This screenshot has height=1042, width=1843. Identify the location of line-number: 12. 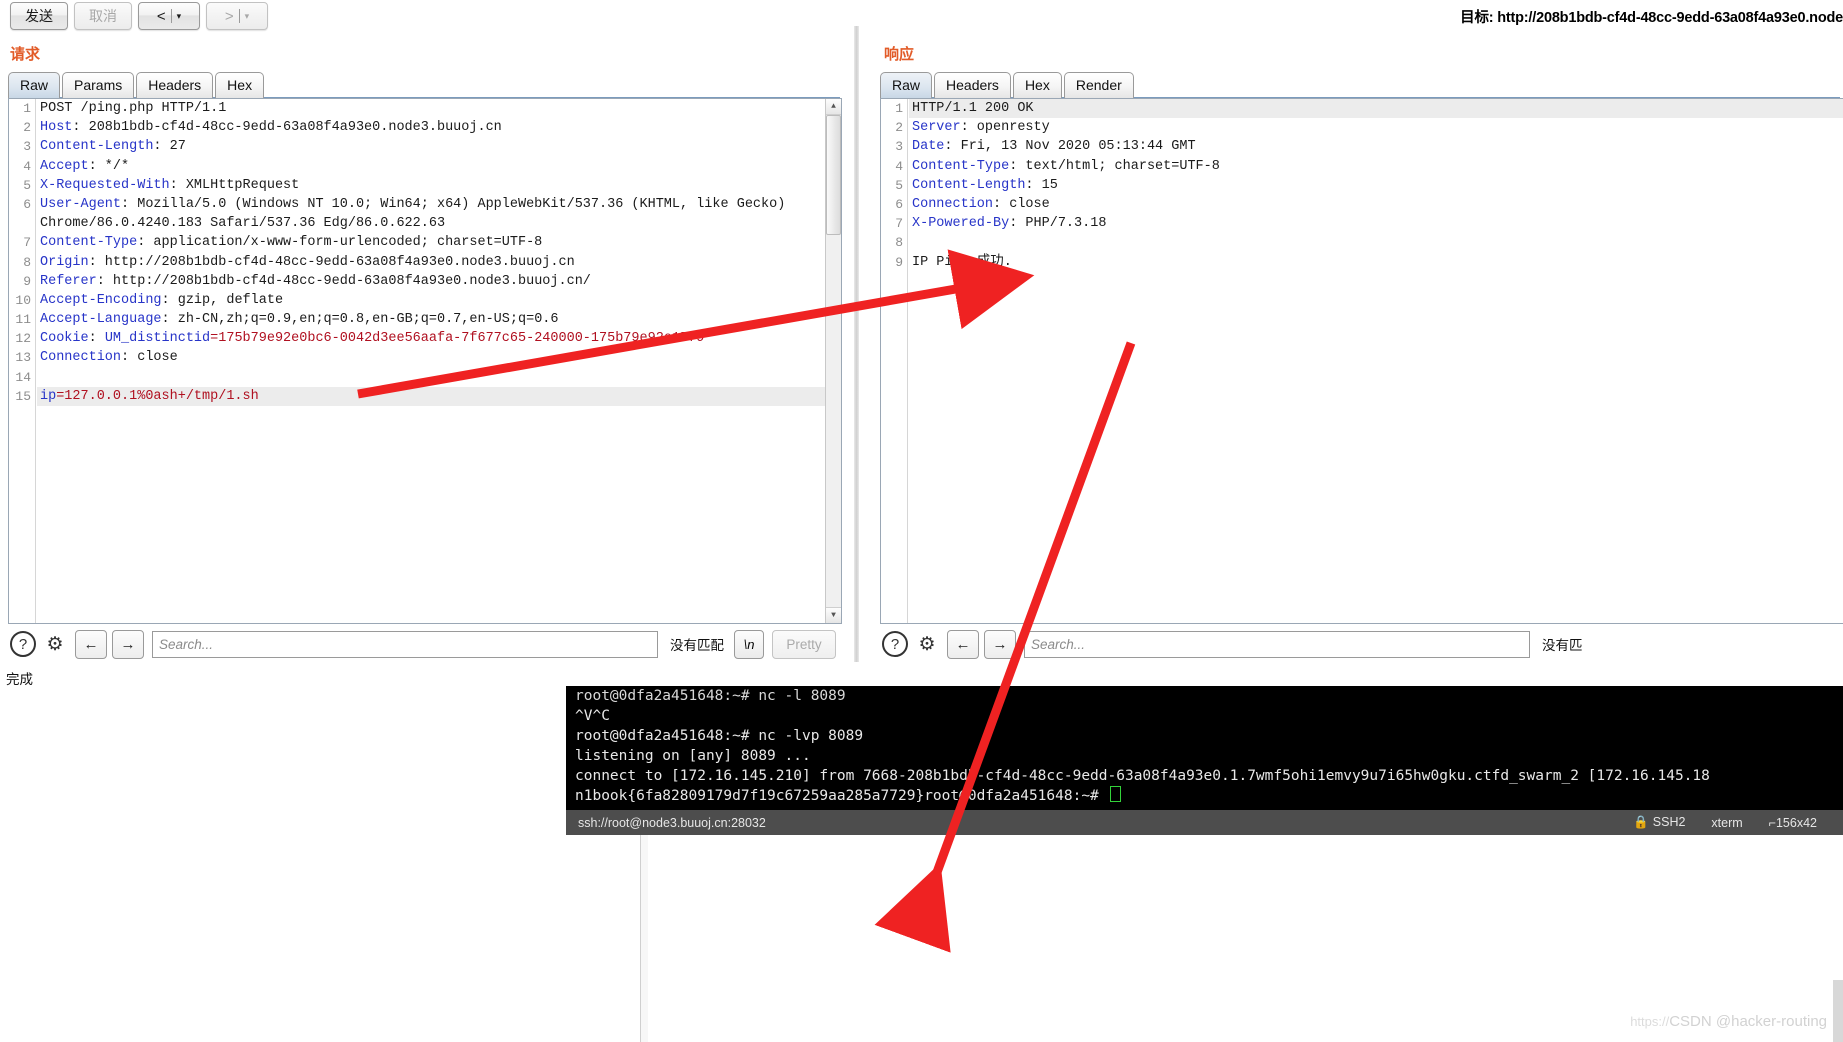
(23, 339).